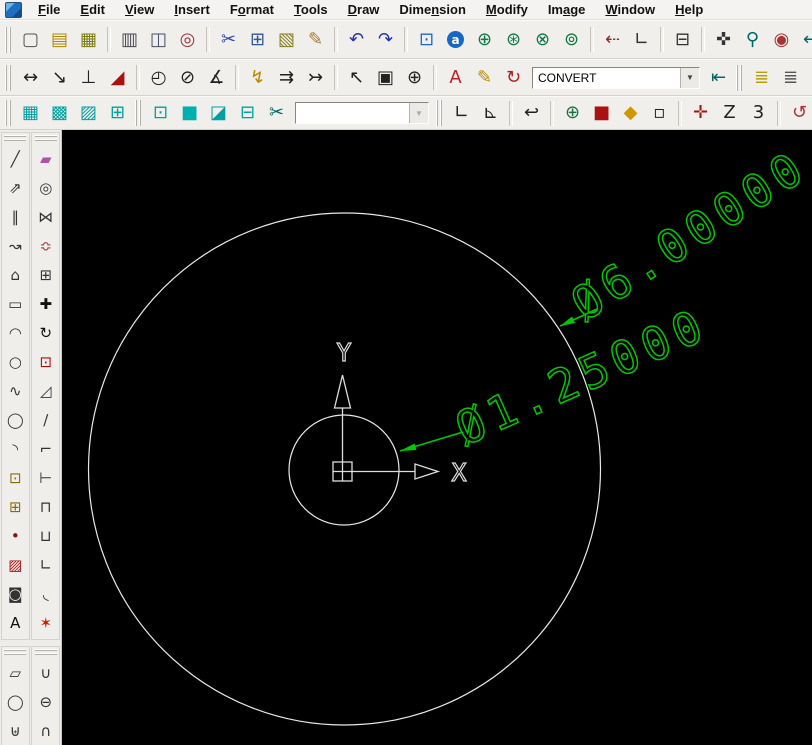 Image resolution: width=812 pixels, height=745 pixels. Describe the element at coordinates (92, 9) in the screenshot. I see `menu-edit: Edit` at that location.